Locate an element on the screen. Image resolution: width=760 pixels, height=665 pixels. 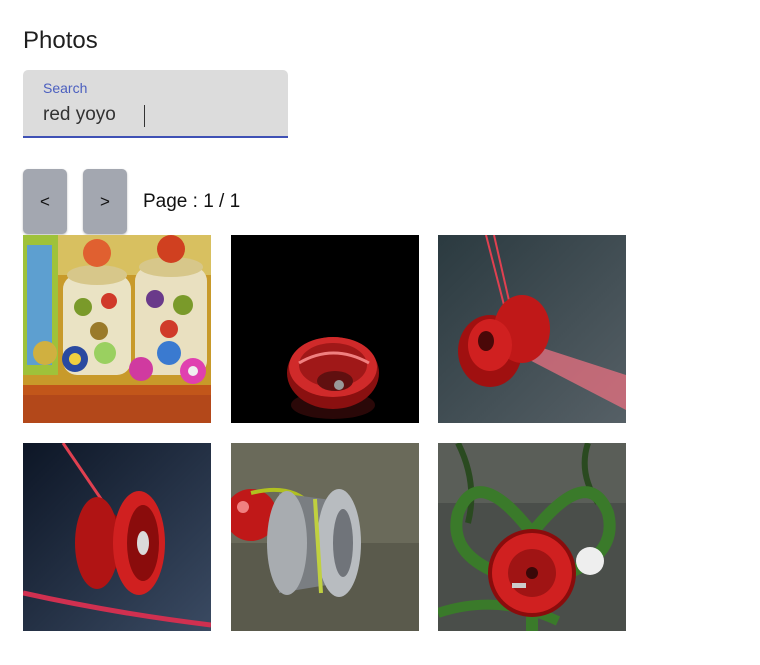
search-input is located at coordinates (153, 115).